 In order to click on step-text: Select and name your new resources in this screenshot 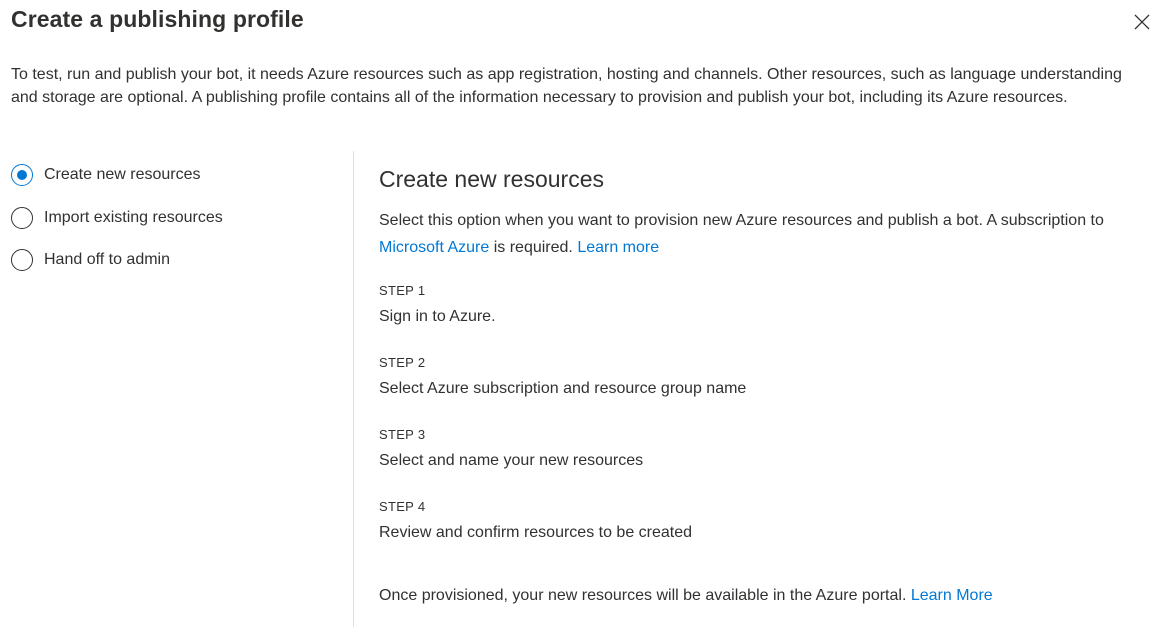, I will do `click(511, 460)`.